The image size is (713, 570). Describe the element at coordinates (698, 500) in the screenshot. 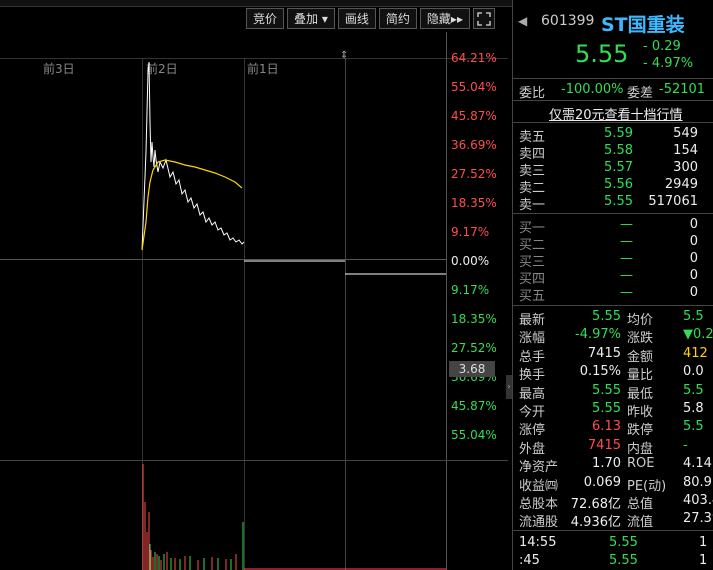

I see `stat-value: 403.4` at that location.